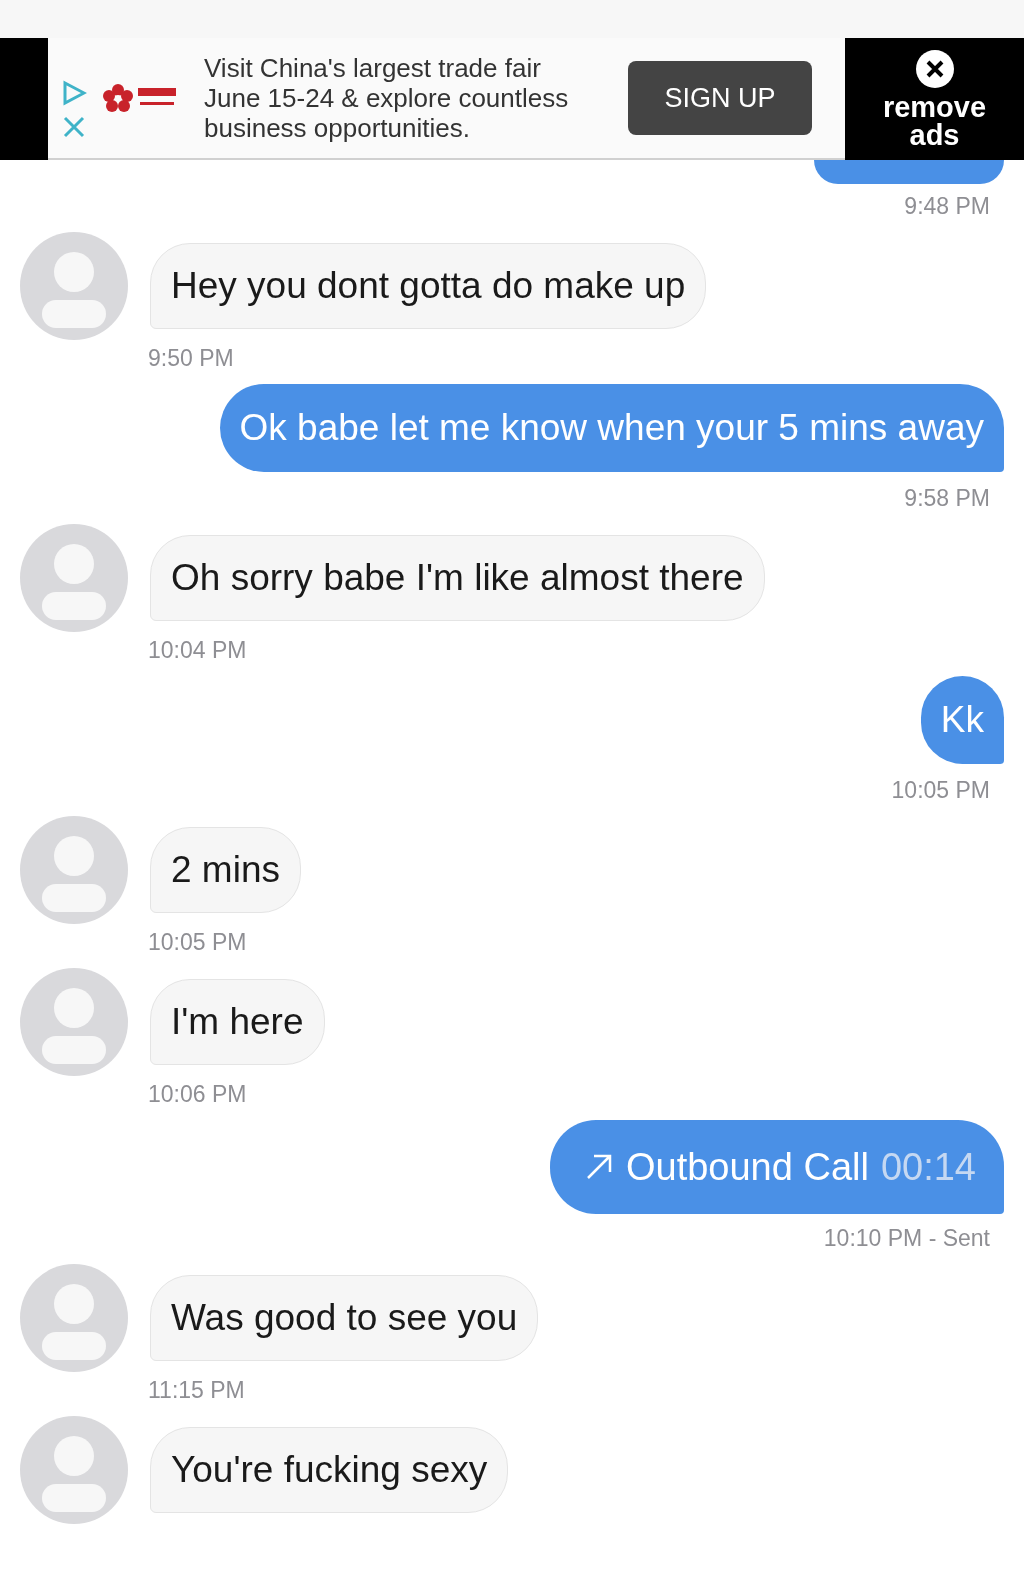 This screenshot has height=1589, width=1024. I want to click on timestamp: 10:06 PM, so click(197, 1094).